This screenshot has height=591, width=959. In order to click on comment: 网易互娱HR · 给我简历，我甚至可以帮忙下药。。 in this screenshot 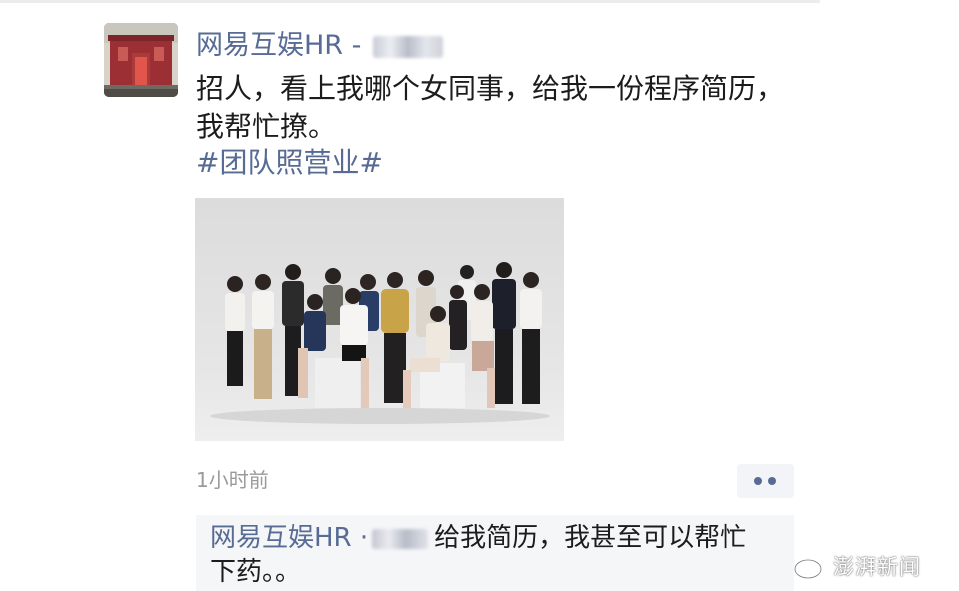, I will do `click(490, 555)`.